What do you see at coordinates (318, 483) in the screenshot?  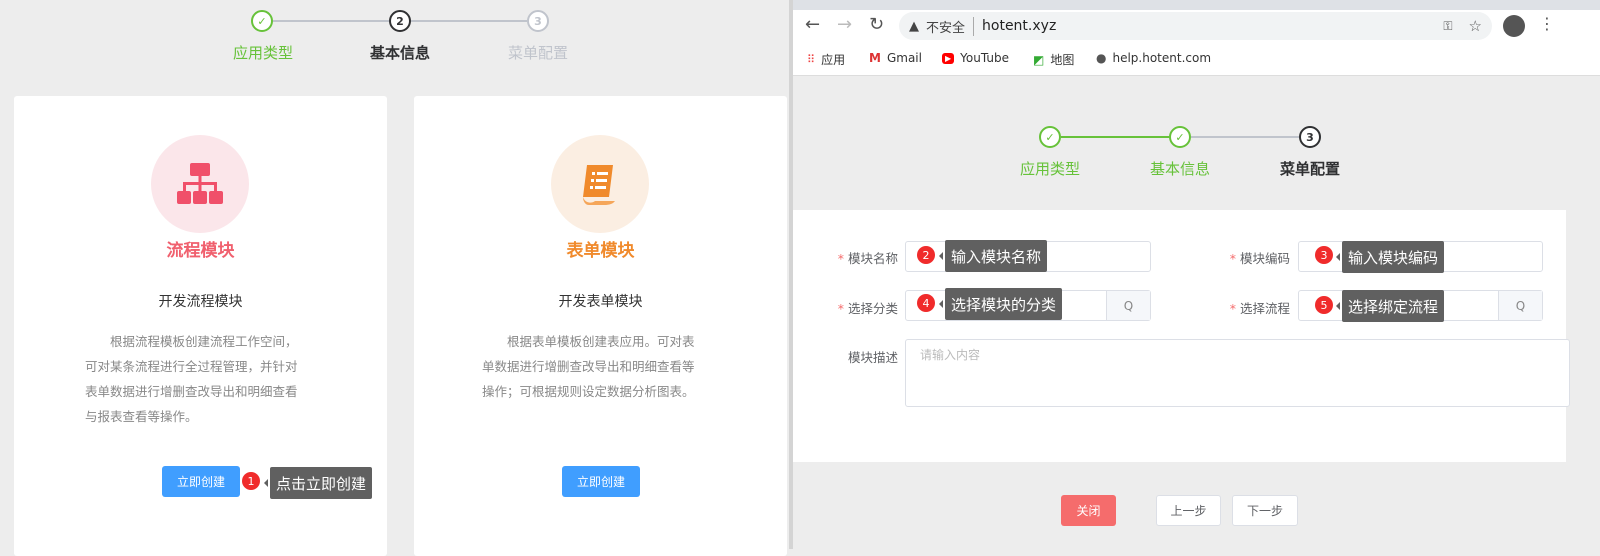 I see `callout-tooltip: 点击立即创建` at bounding box center [318, 483].